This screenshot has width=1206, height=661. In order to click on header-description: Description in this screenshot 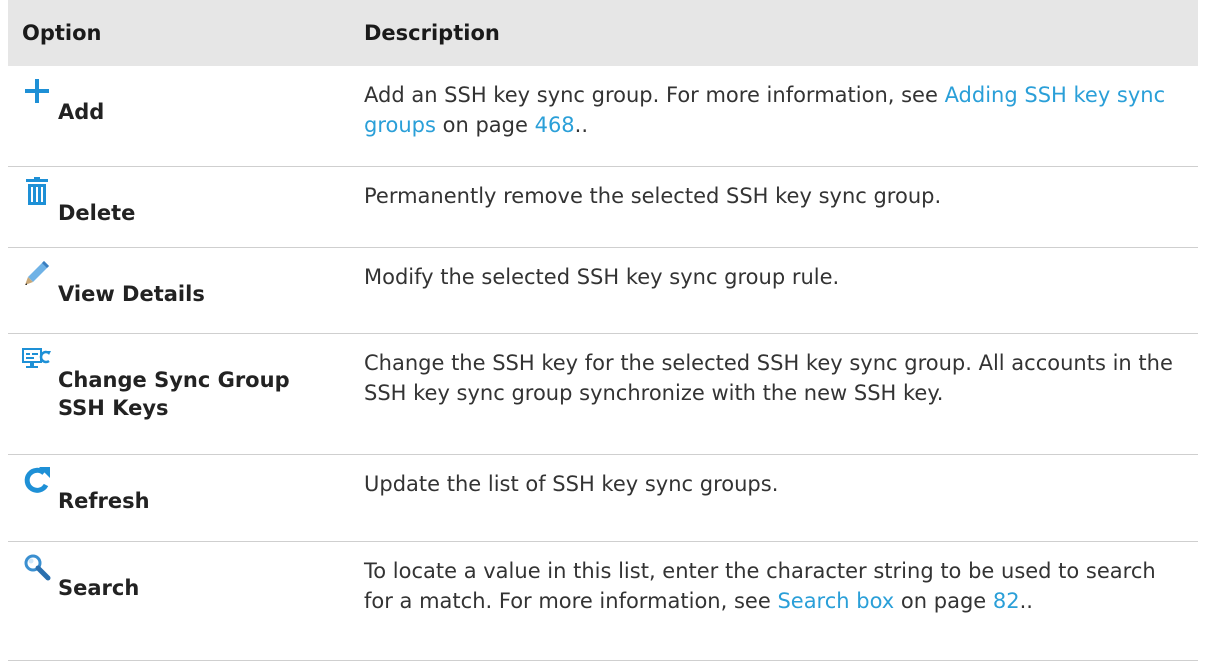, I will do `click(774, 33)`.